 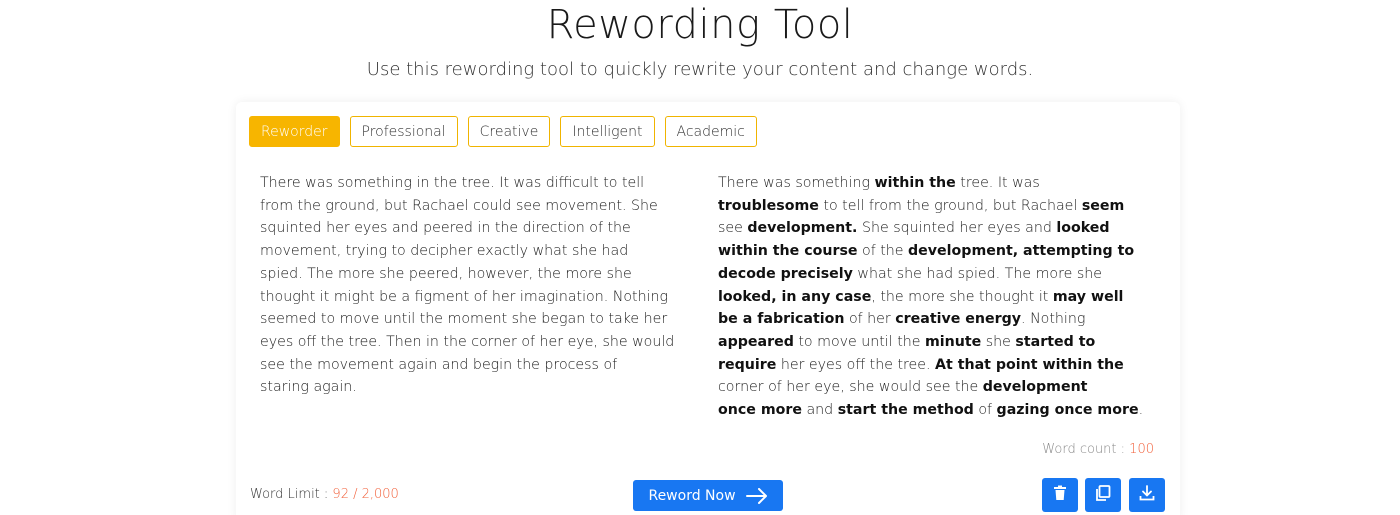 I want to click on page-title: Rewording Tool, so click(x=700, y=25).